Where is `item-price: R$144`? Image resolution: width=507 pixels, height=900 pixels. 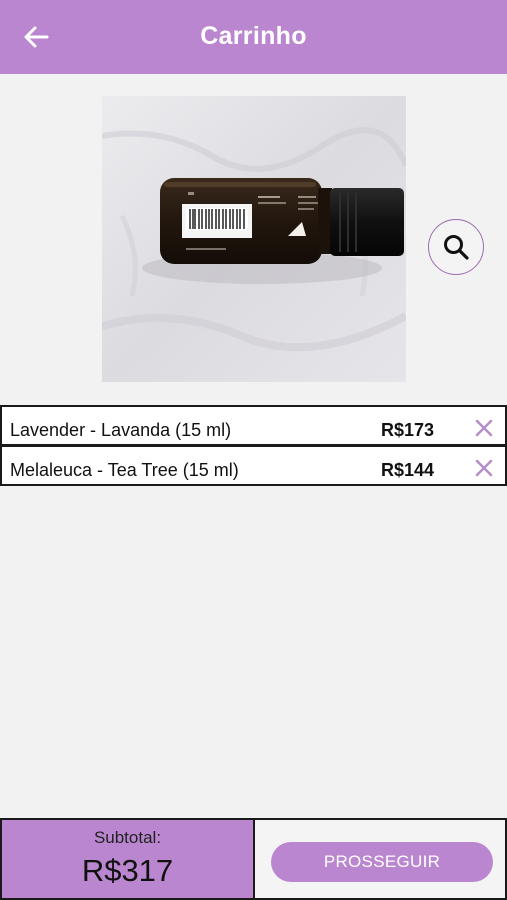 item-price: R$144 is located at coordinates (408, 470).